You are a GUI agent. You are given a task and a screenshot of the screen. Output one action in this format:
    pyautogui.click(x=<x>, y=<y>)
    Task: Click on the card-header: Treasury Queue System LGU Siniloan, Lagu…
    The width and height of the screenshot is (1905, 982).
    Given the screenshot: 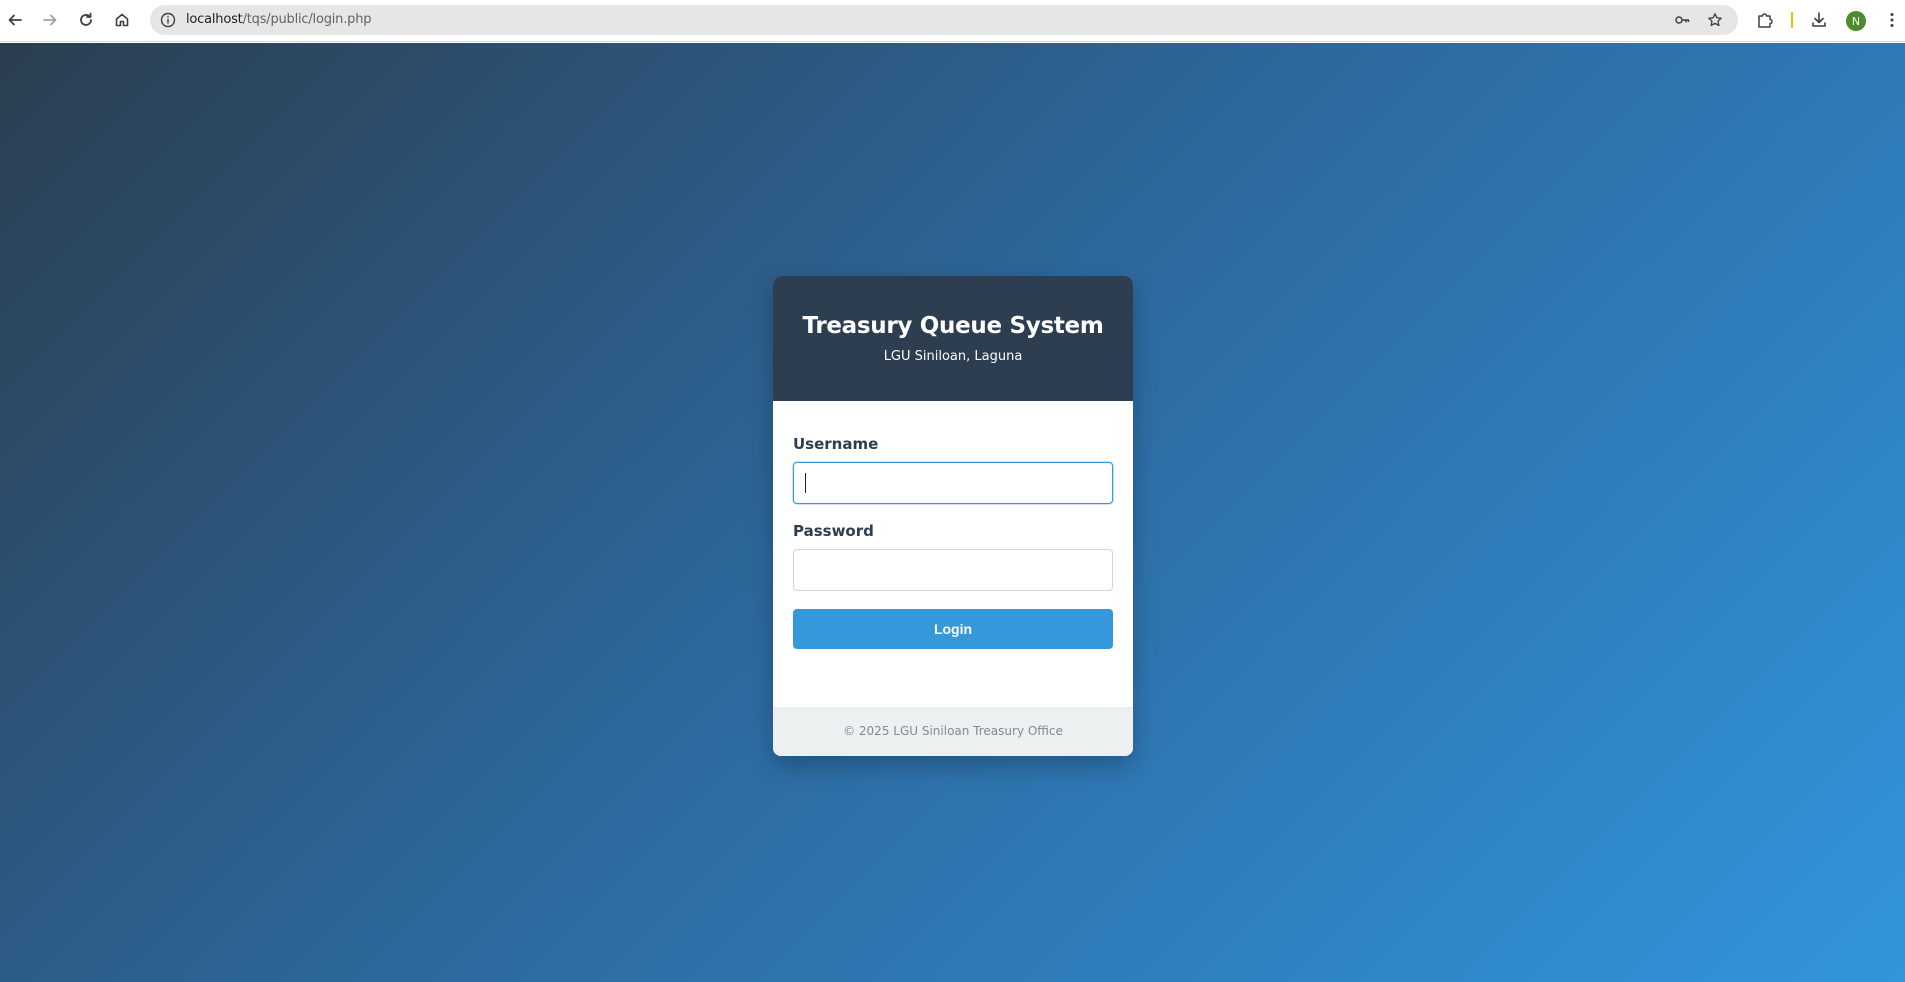 What is the action you would take?
    pyautogui.click(x=953, y=338)
    